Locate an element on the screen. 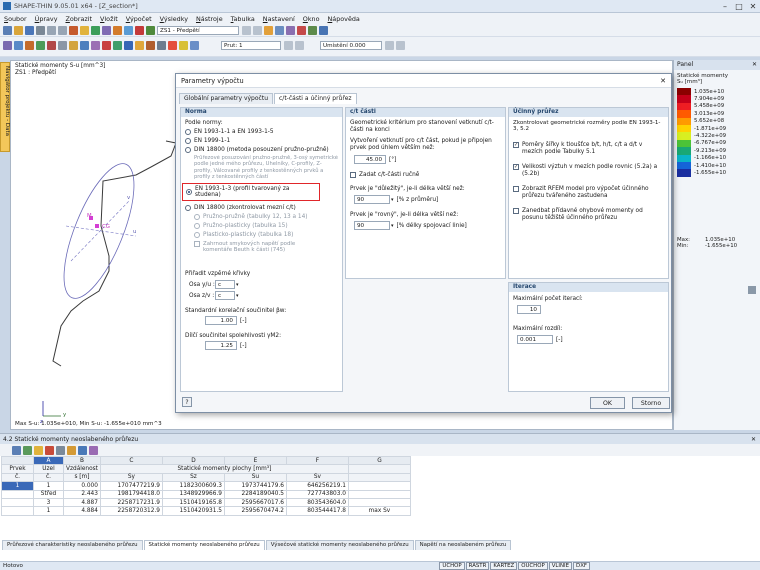 Image resolution: width=760 pixels, height=570 pixels. menu-vysledky: Výsledky is located at coordinates (174, 19).